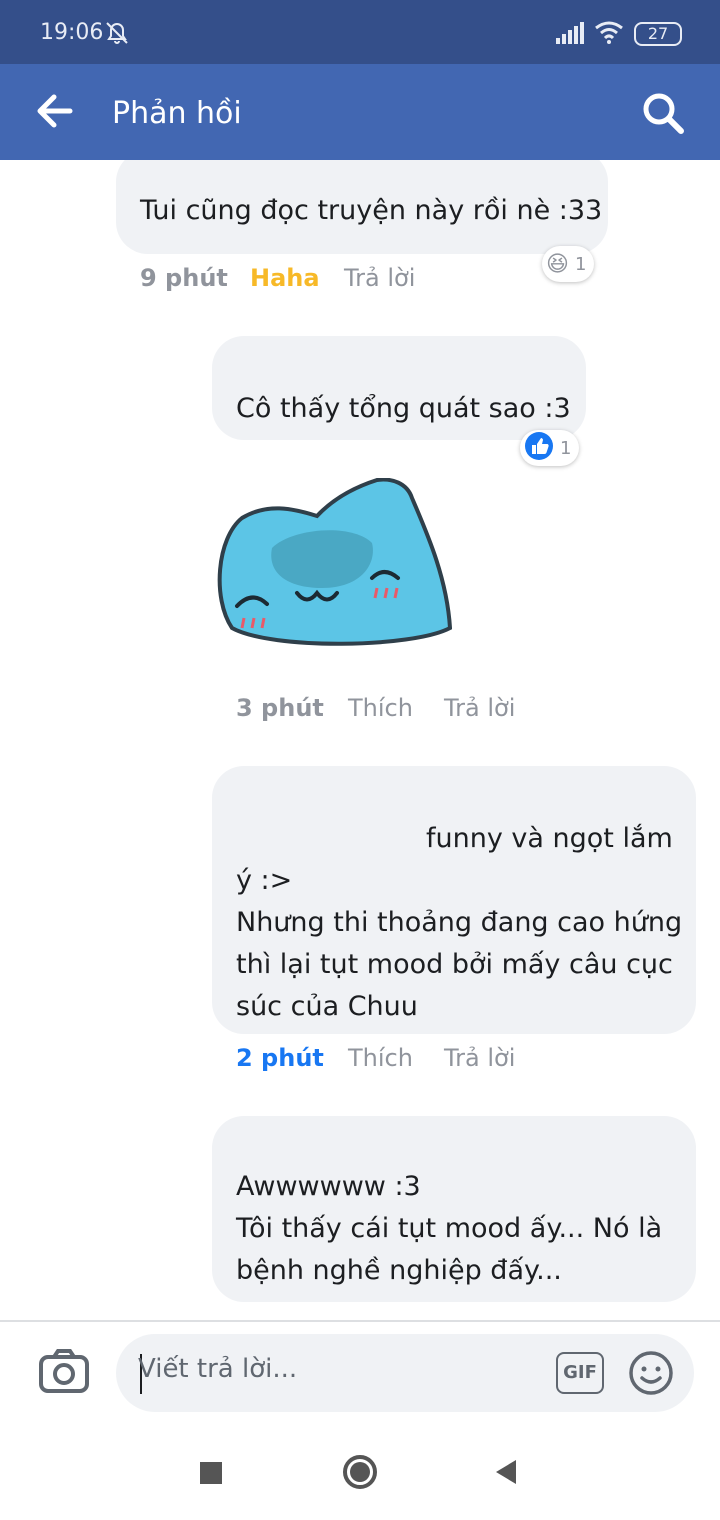  Describe the element at coordinates (651, 1375) in the screenshot. I see `emoji-icon` at that location.